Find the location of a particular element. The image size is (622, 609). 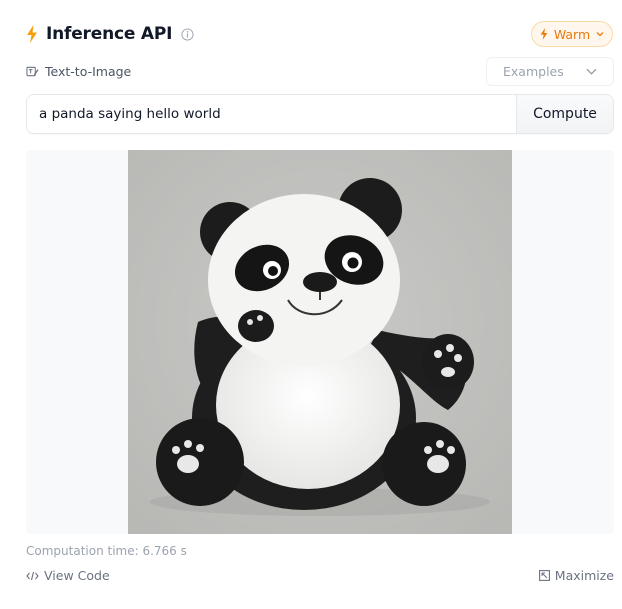

compute-button: Compute is located at coordinates (564, 114).